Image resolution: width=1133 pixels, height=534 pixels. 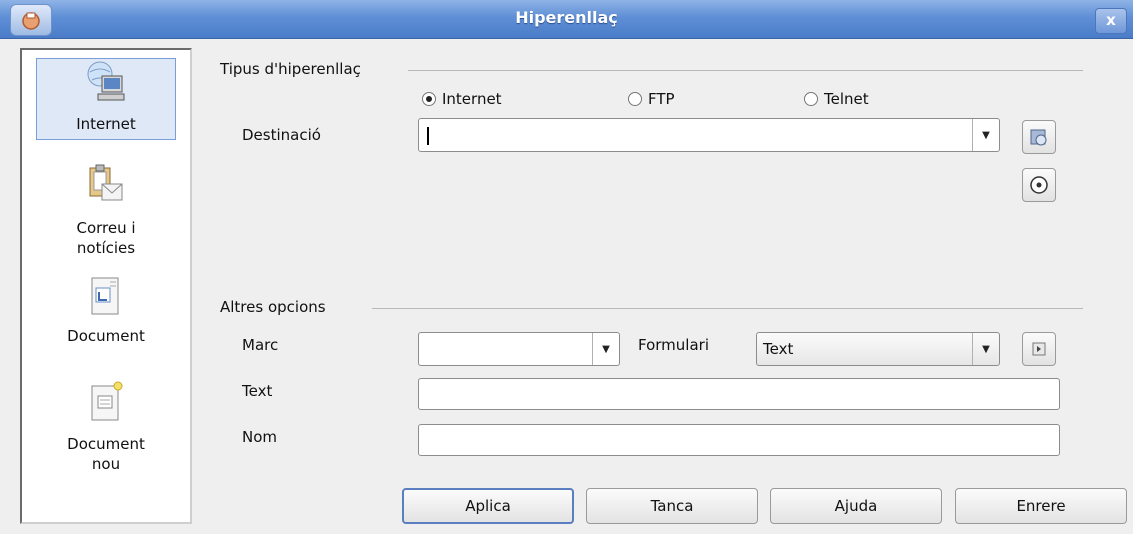 What do you see at coordinates (778, 349) in the screenshot?
I see `form-value: Text` at bounding box center [778, 349].